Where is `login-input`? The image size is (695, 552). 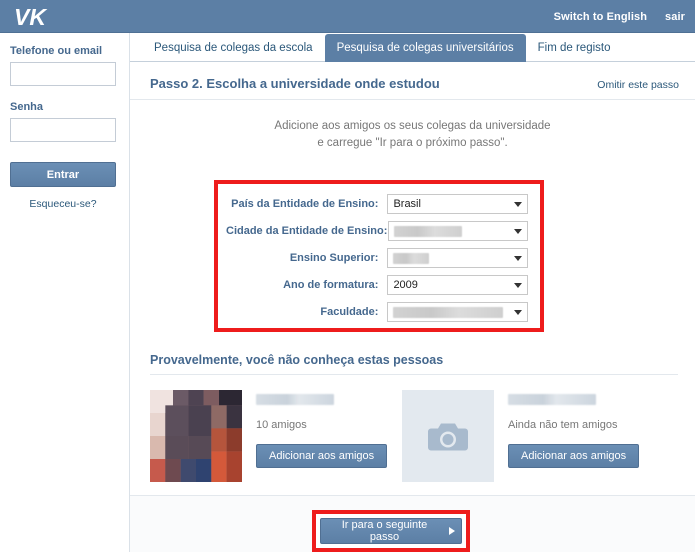
login-input is located at coordinates (63, 74).